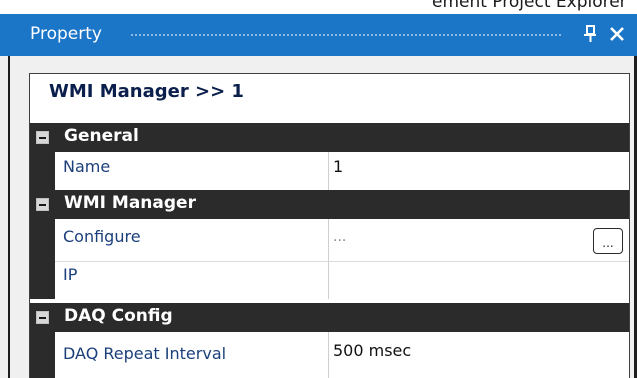 The height and width of the screenshot is (378, 637). I want to click on pin-icon, so click(590, 33).